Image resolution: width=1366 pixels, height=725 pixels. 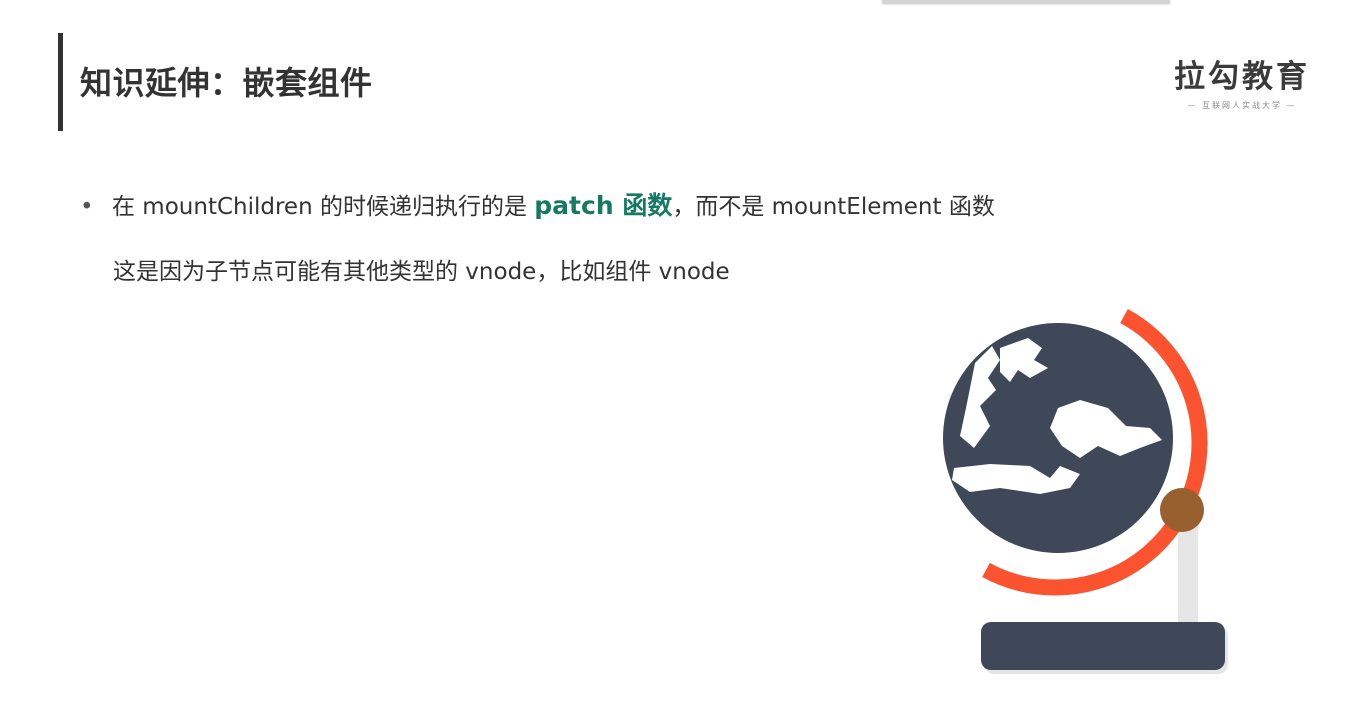 What do you see at coordinates (1242, 77) in the screenshot?
I see `brand-name: 拉勾教育` at bounding box center [1242, 77].